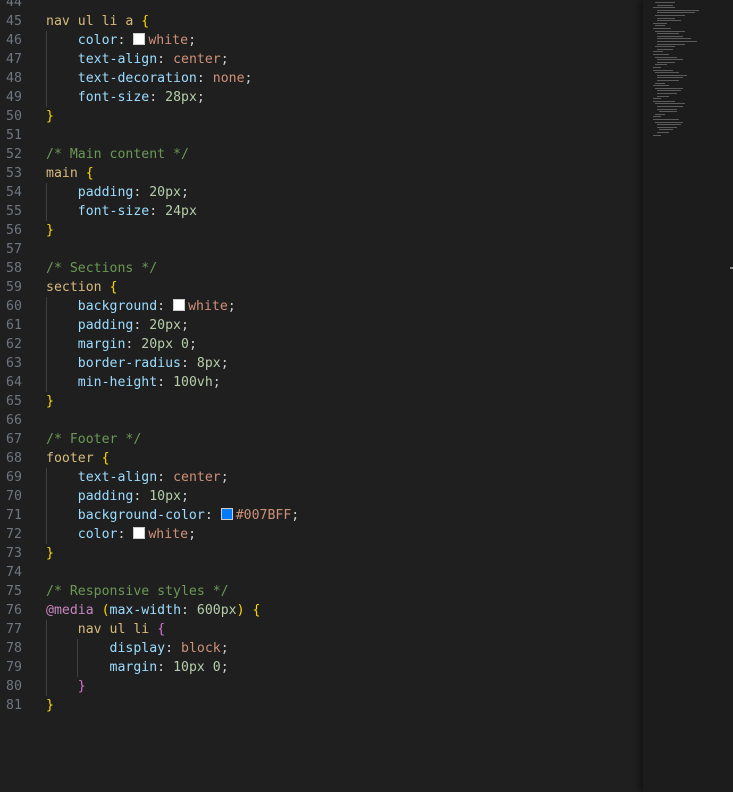 This screenshot has height=792, width=733. I want to click on code-line-53: main {, so click(344, 173).